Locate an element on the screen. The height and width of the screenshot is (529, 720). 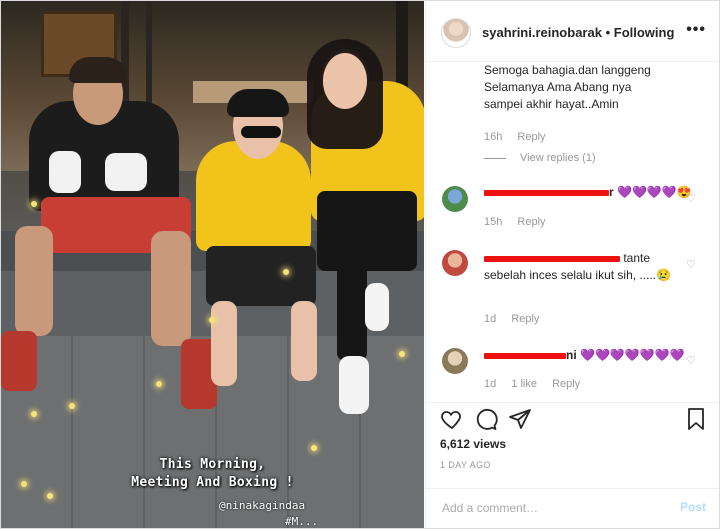
share-icon is located at coordinates (520, 419).